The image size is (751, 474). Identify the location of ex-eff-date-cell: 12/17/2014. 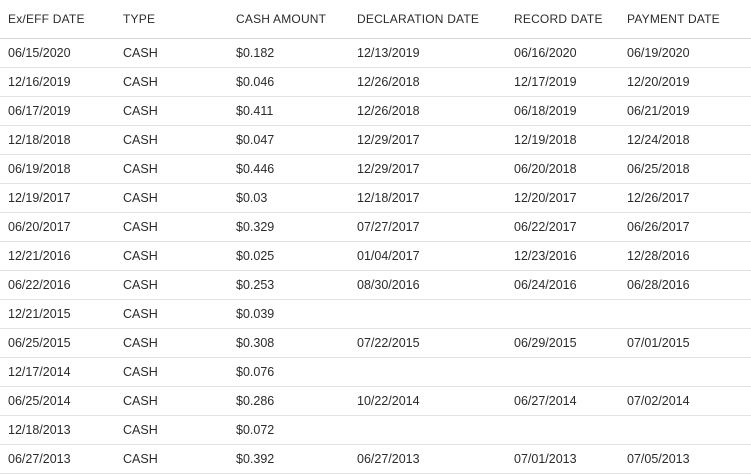
(57, 372).